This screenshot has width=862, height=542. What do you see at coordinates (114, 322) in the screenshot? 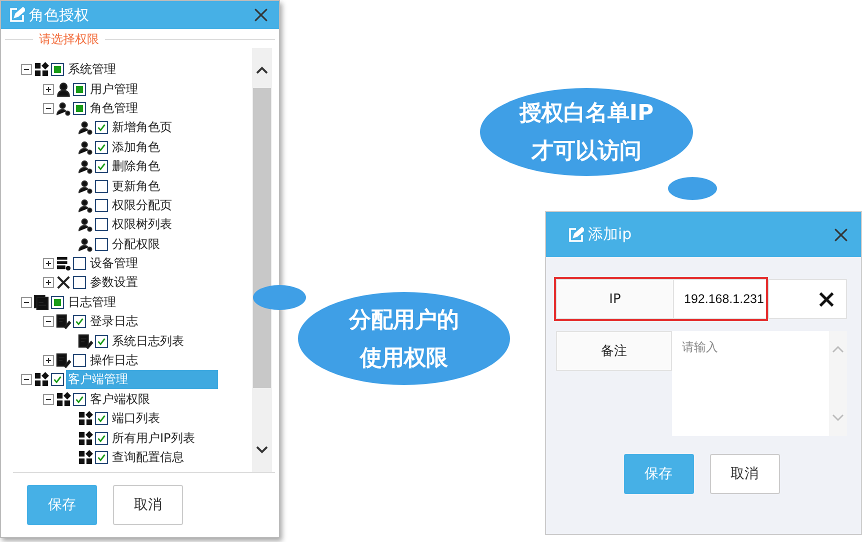
I see `tree-item: 登录日志` at bounding box center [114, 322].